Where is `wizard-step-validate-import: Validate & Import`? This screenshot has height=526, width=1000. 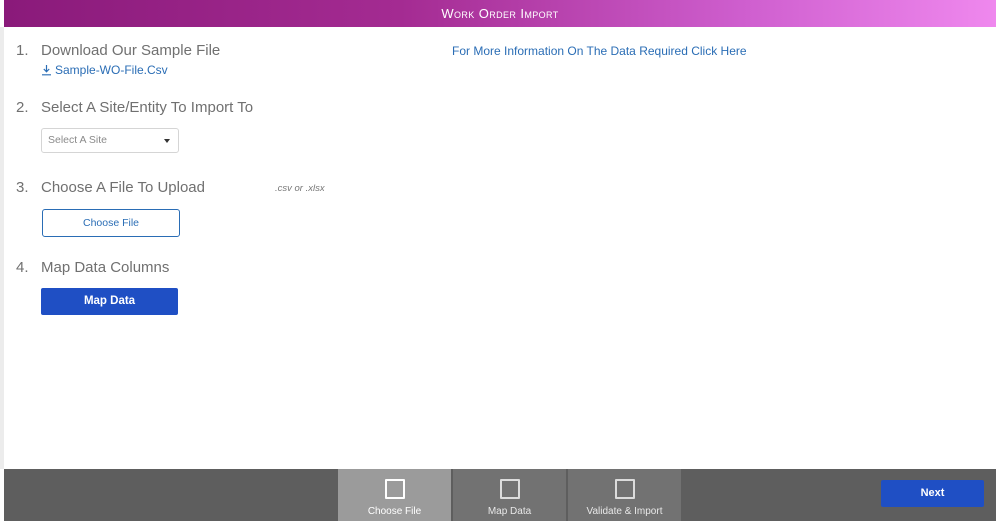
wizard-step-validate-import: Validate & Import is located at coordinates (624, 495).